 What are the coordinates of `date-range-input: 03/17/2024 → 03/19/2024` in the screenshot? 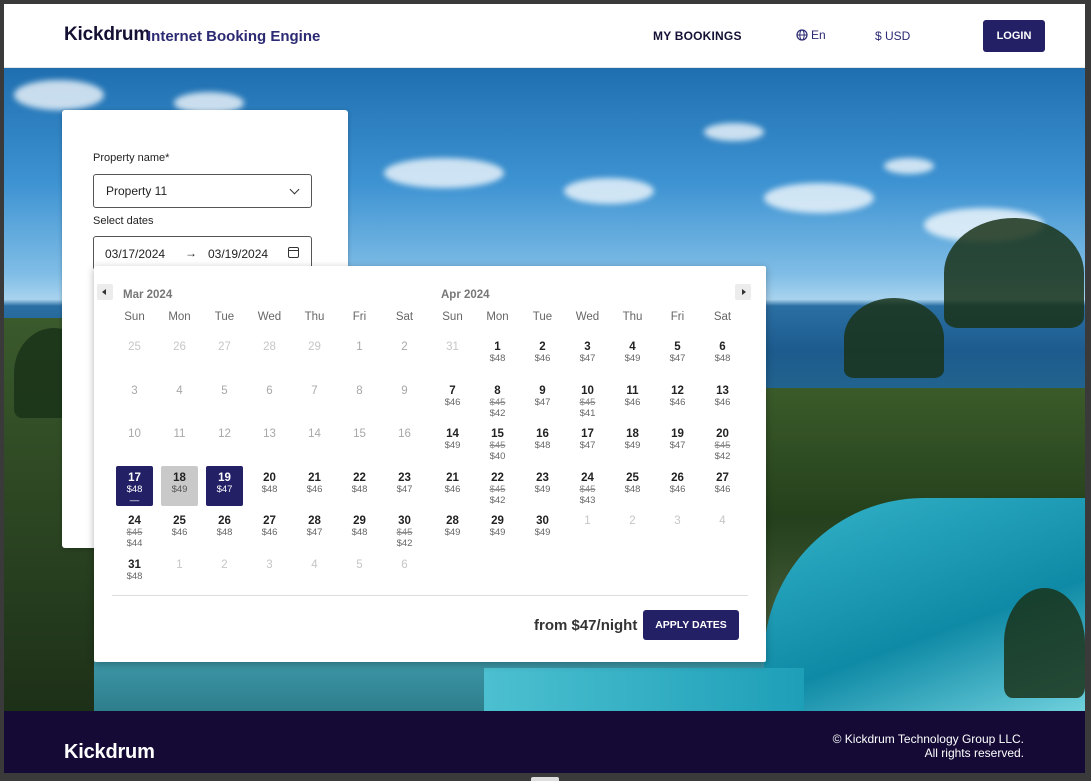 It's located at (202, 253).